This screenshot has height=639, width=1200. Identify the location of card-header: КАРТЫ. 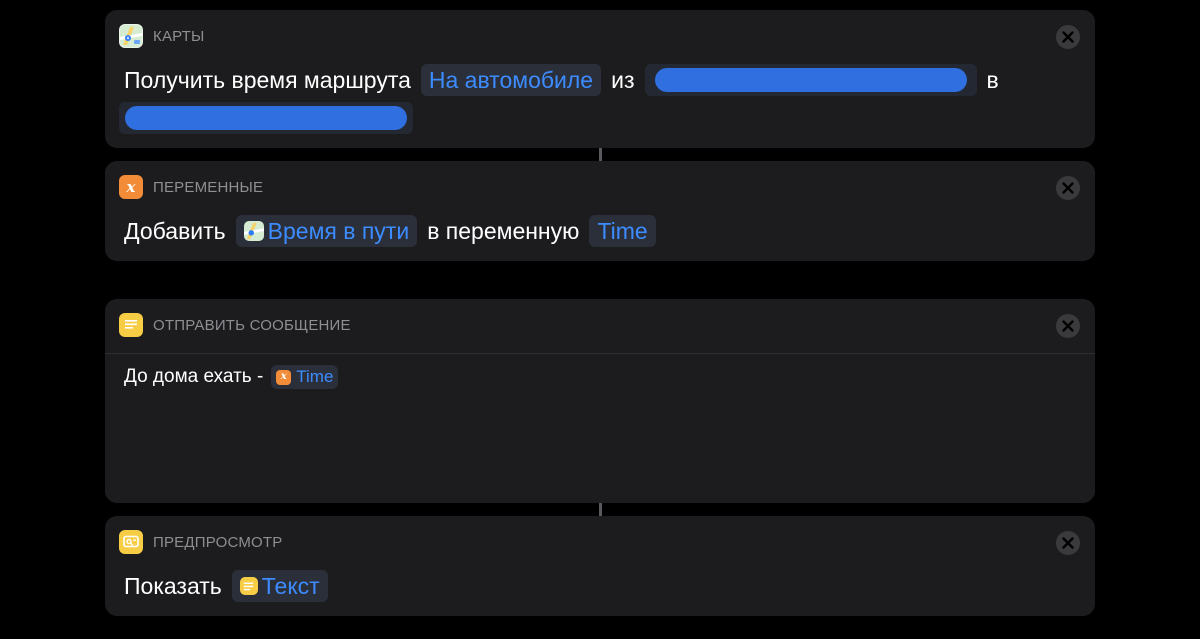
(162, 36).